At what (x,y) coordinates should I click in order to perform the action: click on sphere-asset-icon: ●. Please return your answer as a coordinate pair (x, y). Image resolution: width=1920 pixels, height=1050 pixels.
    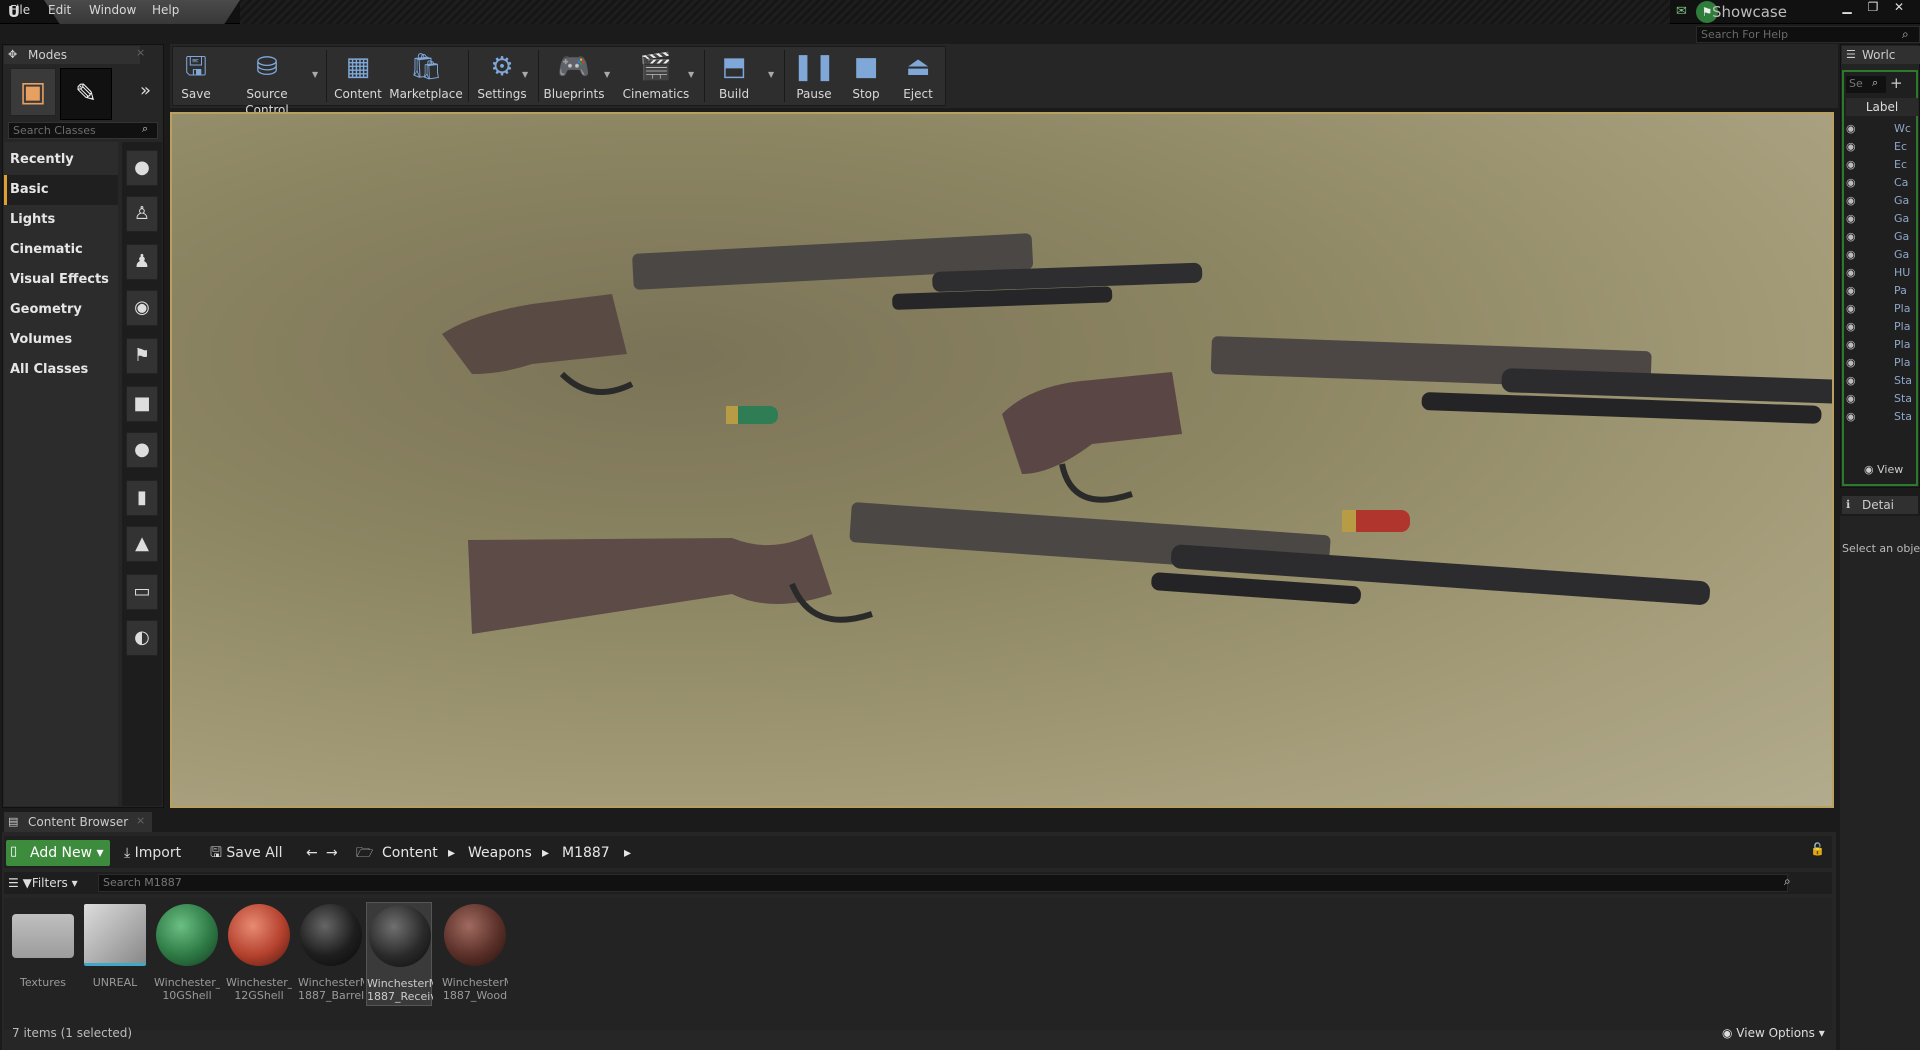
    Looking at the image, I should click on (142, 168).